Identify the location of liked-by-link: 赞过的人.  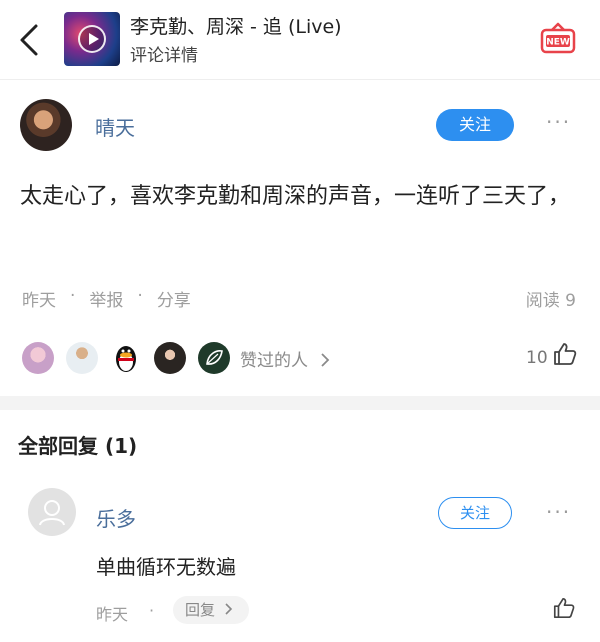
(285, 358).